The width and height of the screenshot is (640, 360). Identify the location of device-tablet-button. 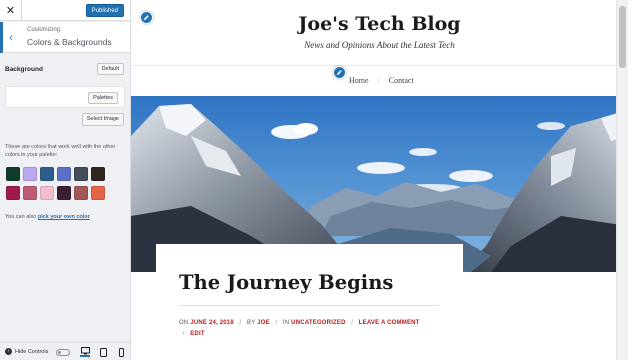
(103, 352).